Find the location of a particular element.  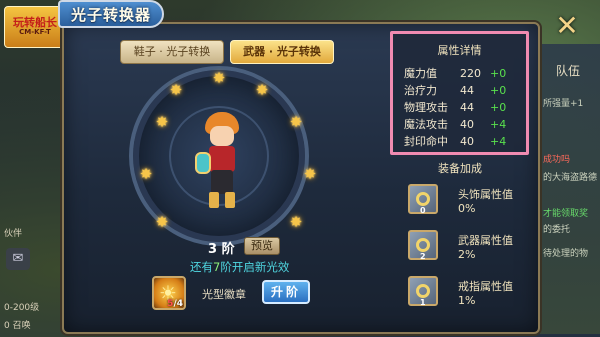

upgrade-button: 升阶 is located at coordinates (286, 292).